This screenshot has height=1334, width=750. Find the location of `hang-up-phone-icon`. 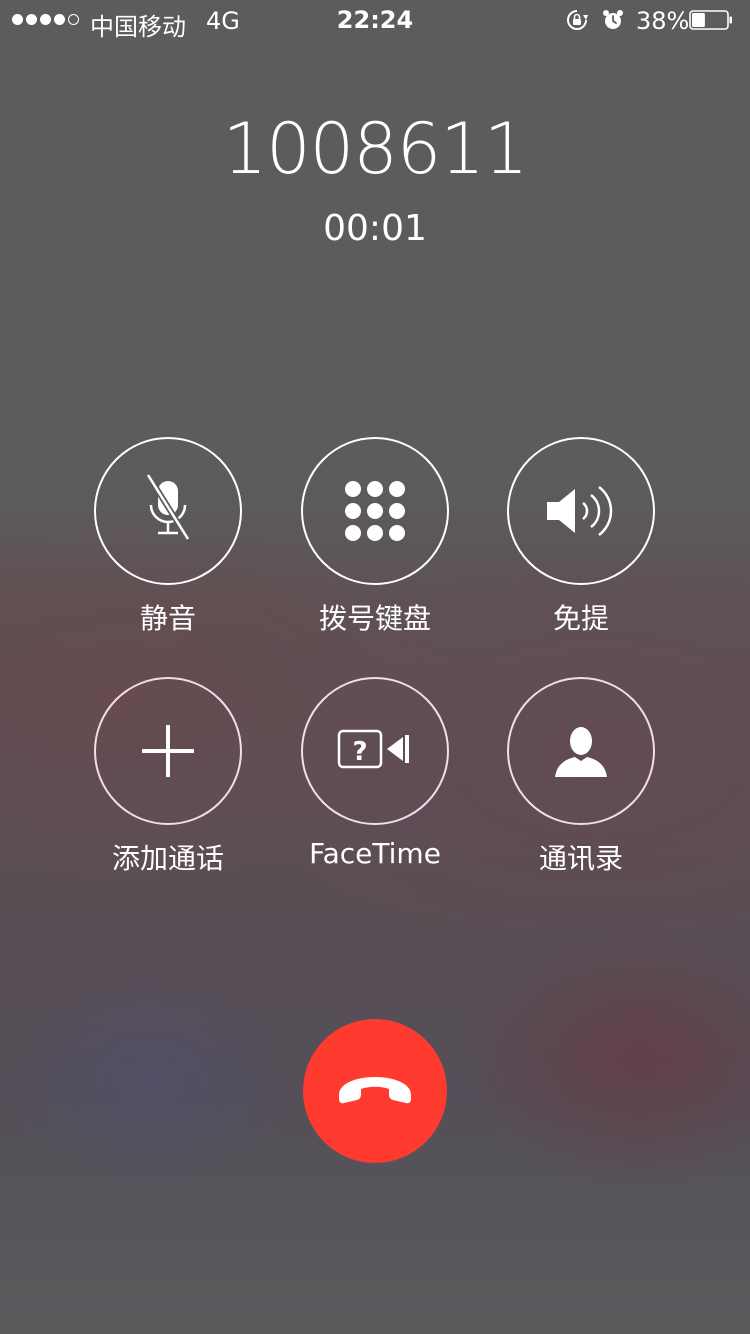

hang-up-phone-icon is located at coordinates (375, 1090).